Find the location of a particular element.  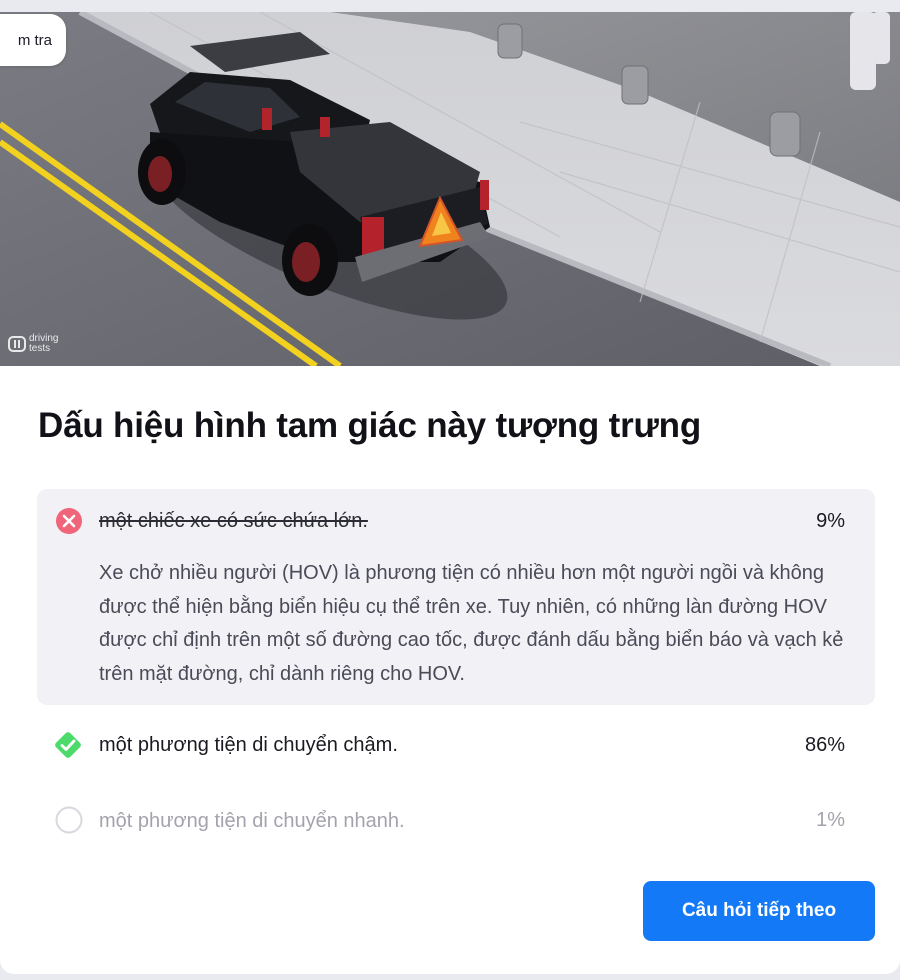

answer-option-1-percent: 9% is located at coordinates (830, 521).